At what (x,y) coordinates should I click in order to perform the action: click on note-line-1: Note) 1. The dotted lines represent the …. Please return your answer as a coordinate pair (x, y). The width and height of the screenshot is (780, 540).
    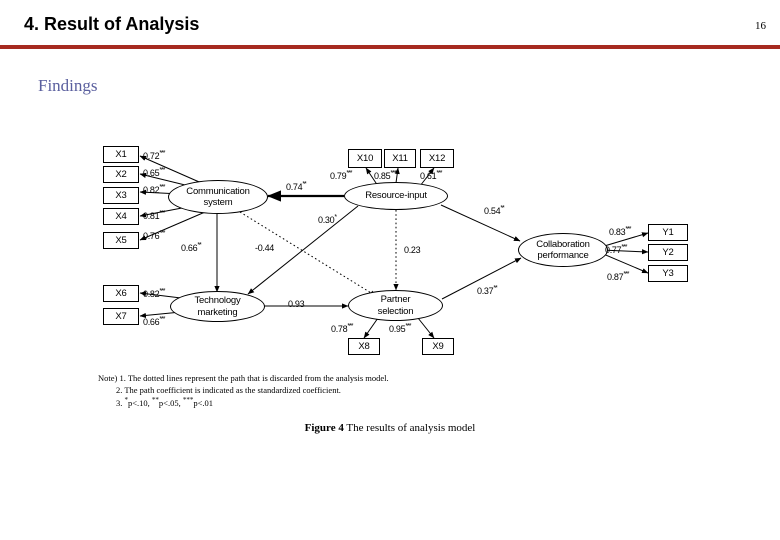
    Looking at the image, I should click on (243, 378).